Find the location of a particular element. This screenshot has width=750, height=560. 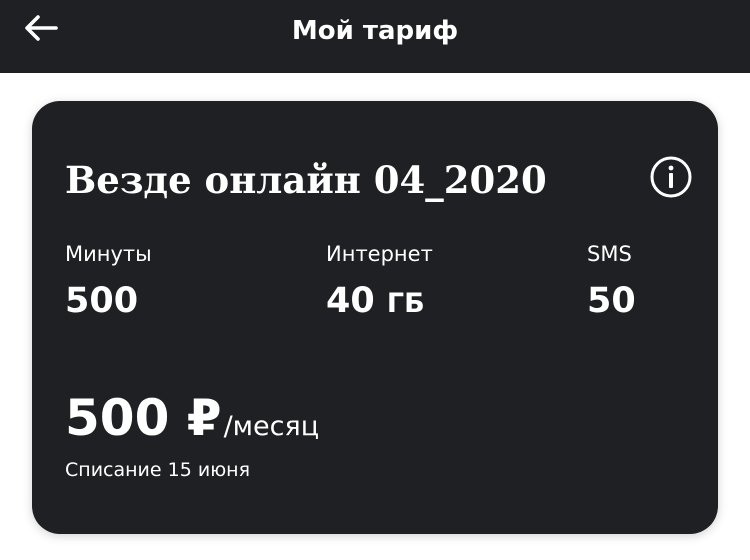

minutes-label: Минуты is located at coordinates (108, 254).